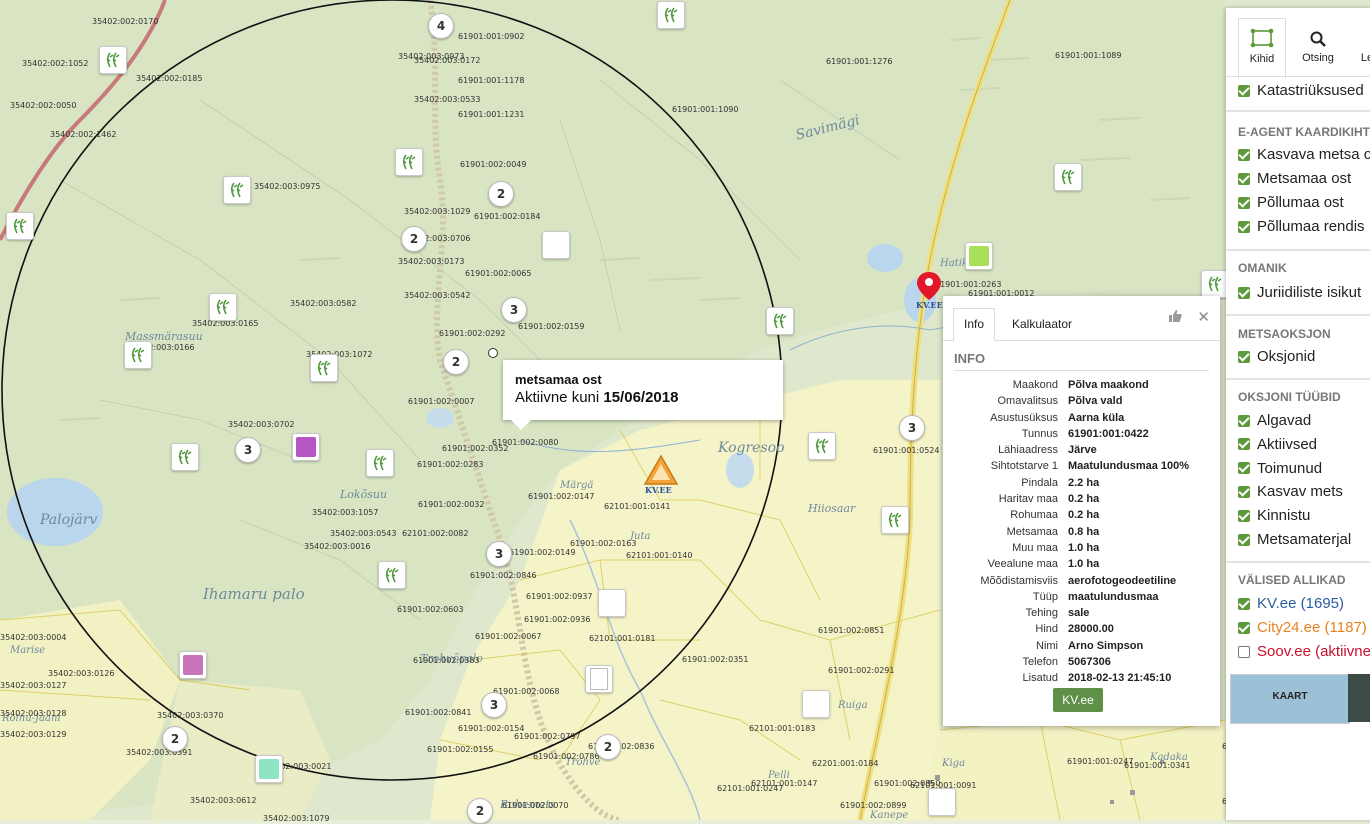 Image resolution: width=1370 pixels, height=824 pixels. What do you see at coordinates (1203, 317) in the screenshot?
I see `close-icon: ✕` at bounding box center [1203, 317].